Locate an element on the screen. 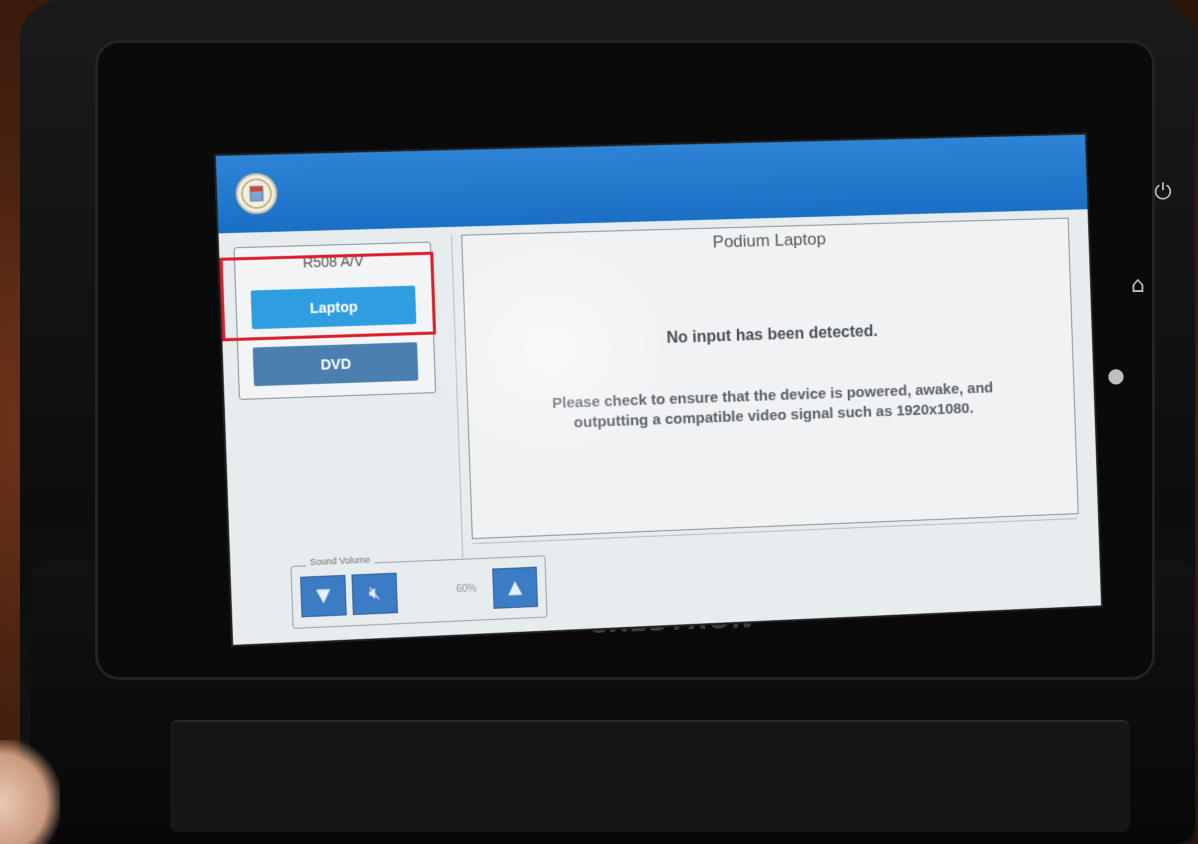 The height and width of the screenshot is (844, 1198). volume-down-button: ▼ is located at coordinates (323, 596).